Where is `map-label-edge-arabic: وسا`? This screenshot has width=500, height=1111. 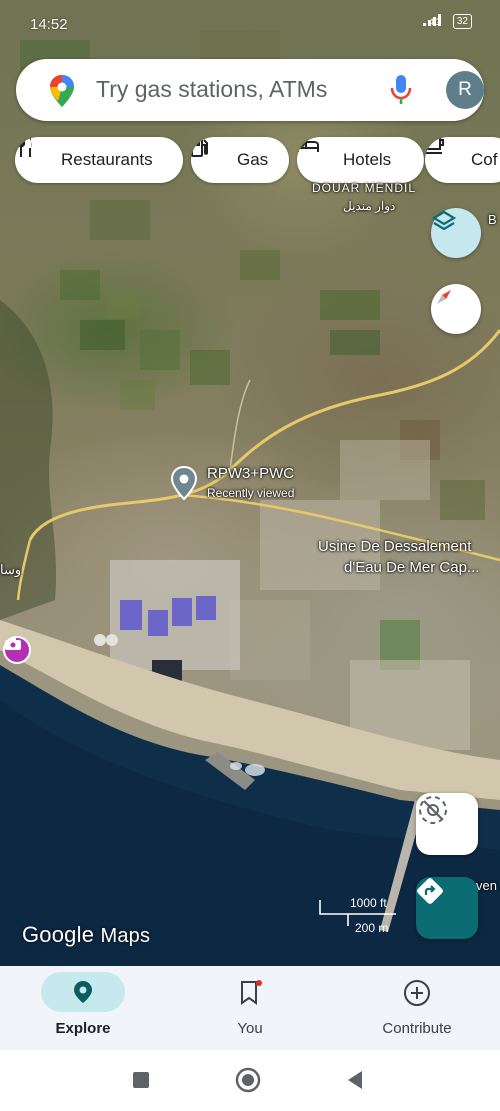
map-label-edge-arabic: وسا is located at coordinates (11, 569).